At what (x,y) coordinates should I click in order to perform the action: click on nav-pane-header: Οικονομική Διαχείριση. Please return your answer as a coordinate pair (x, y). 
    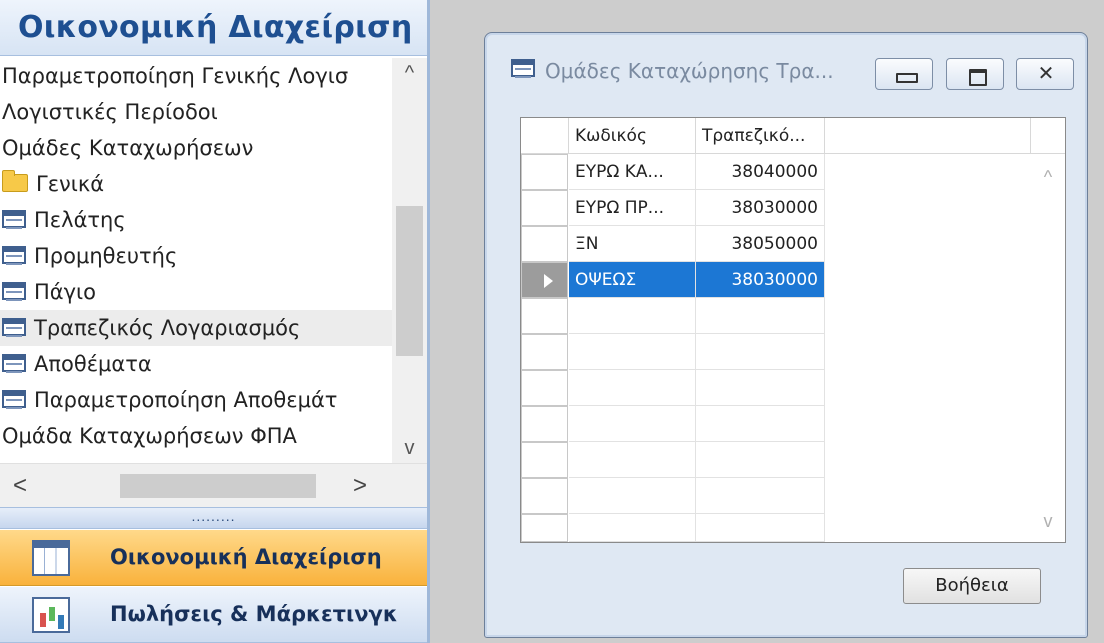
    Looking at the image, I should click on (213, 28).